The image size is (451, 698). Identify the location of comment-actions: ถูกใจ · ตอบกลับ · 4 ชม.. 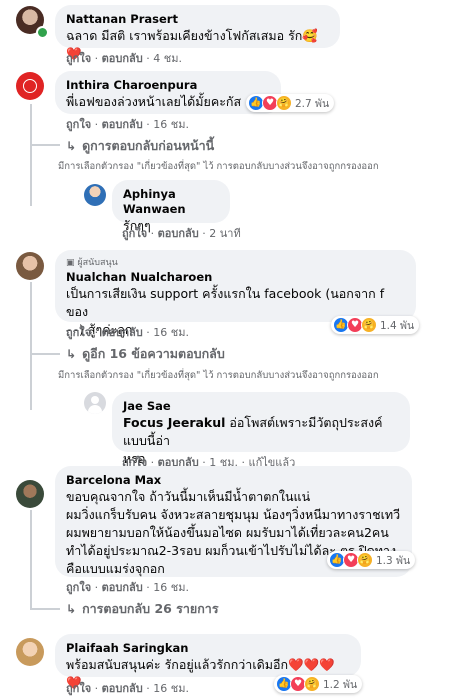
(124, 59).